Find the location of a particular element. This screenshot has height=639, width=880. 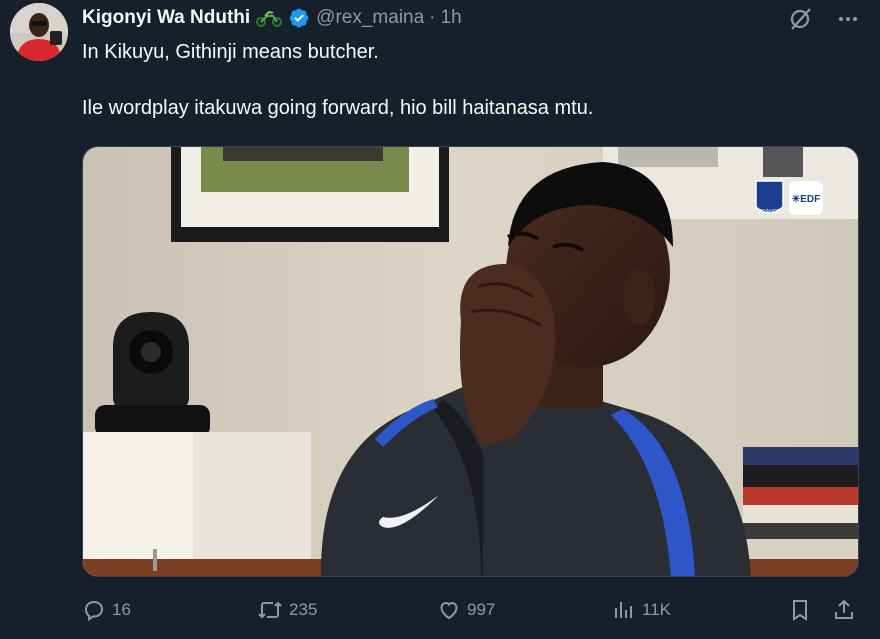

svg-text: ✳EDF is located at coordinates (806, 199).